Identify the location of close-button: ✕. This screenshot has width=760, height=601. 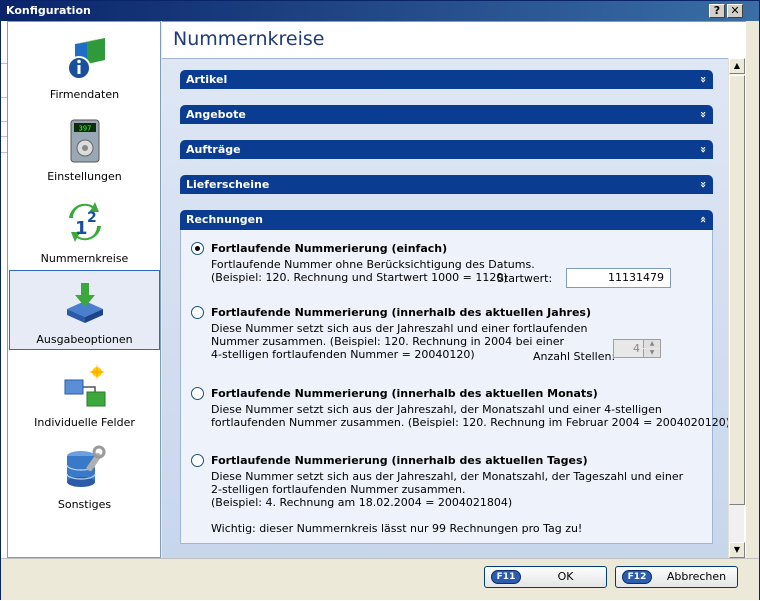
(735, 11).